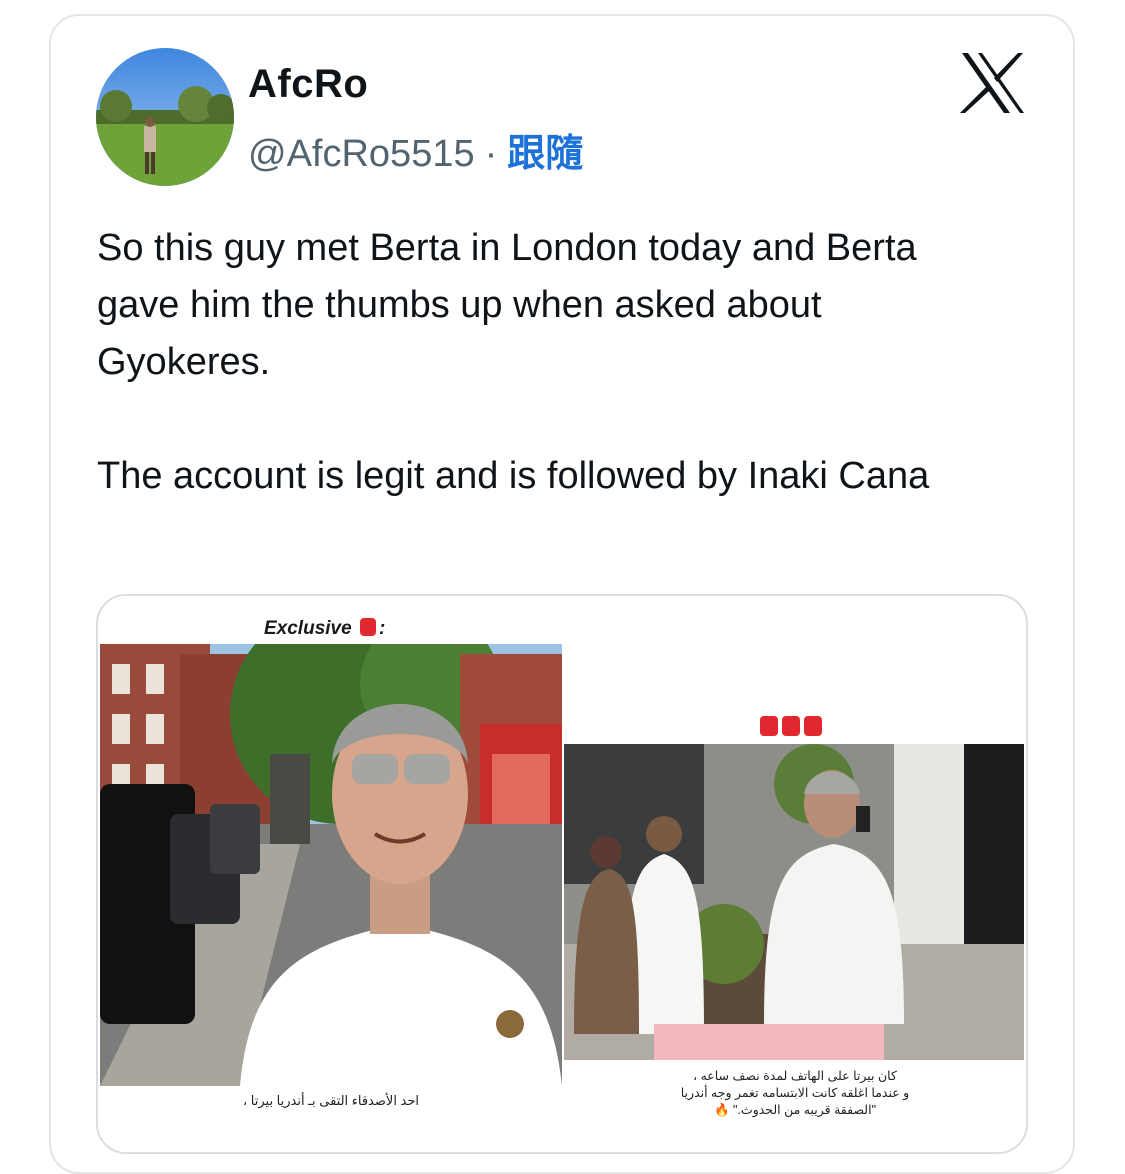 The height and width of the screenshot is (1174, 1125). What do you see at coordinates (545, 154) in the screenshot?
I see `follow-button: 跟隨` at bounding box center [545, 154].